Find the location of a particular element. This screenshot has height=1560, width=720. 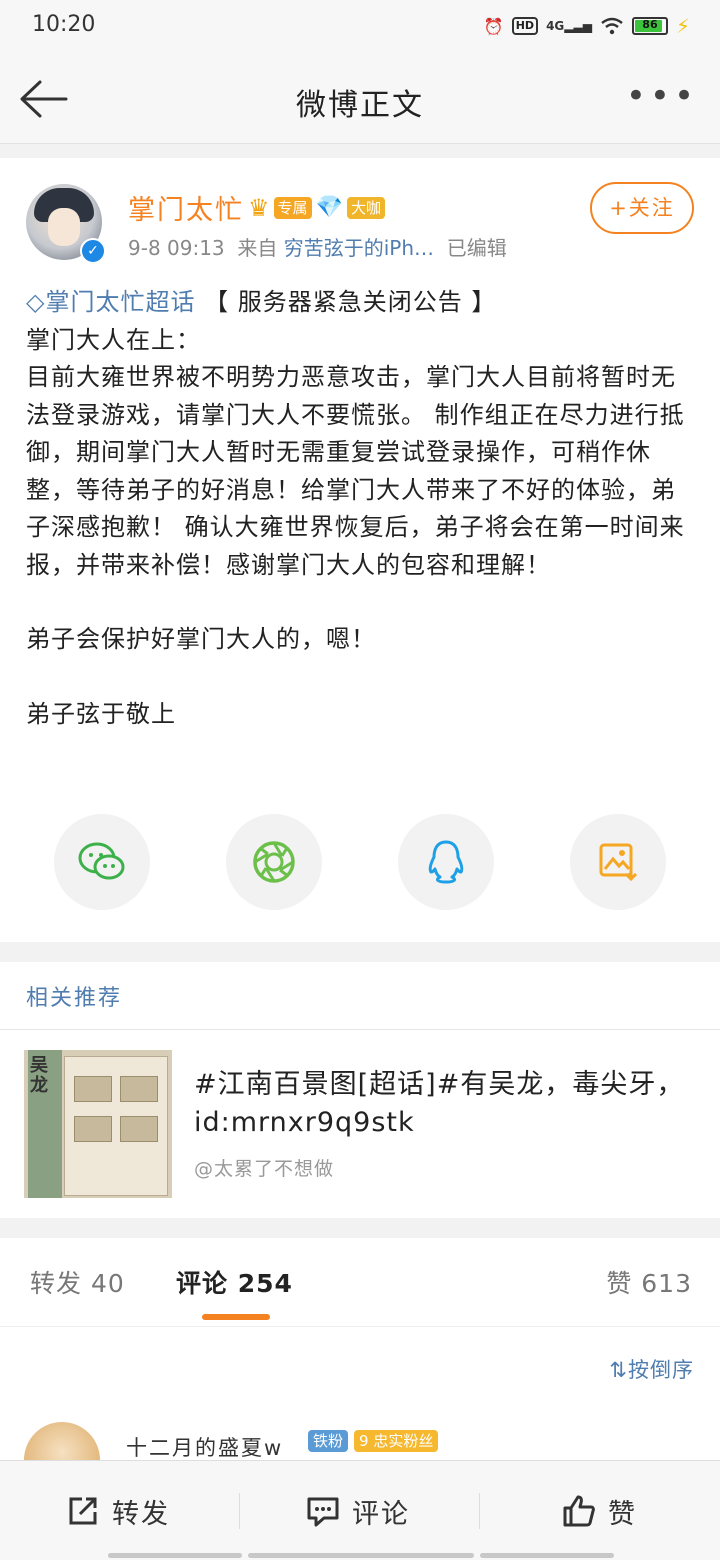

moments-icon is located at coordinates (274, 862).